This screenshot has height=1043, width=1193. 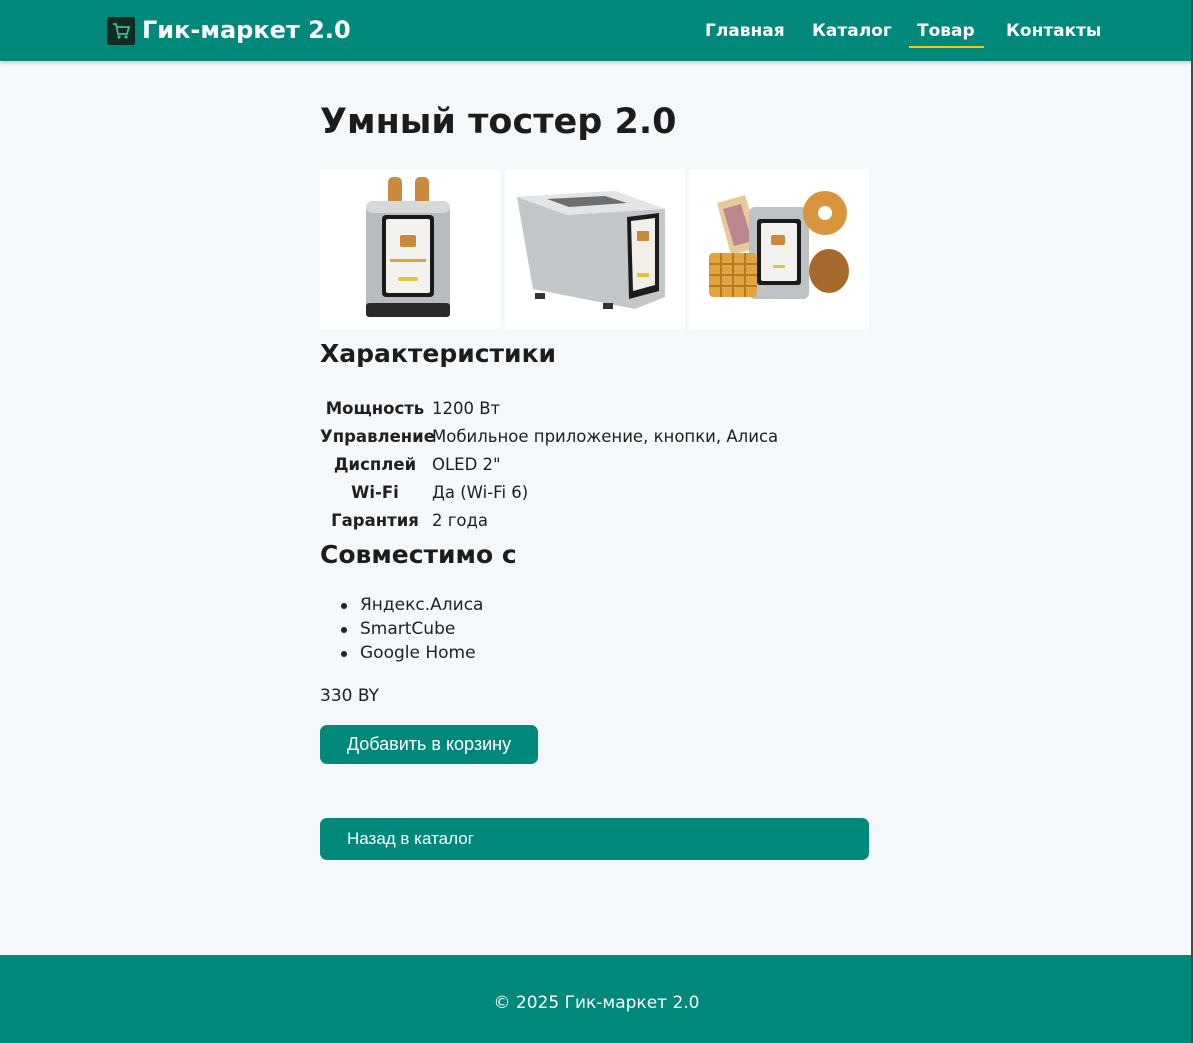 I want to click on product-title: Умный тостер 2.0, so click(x=498, y=122).